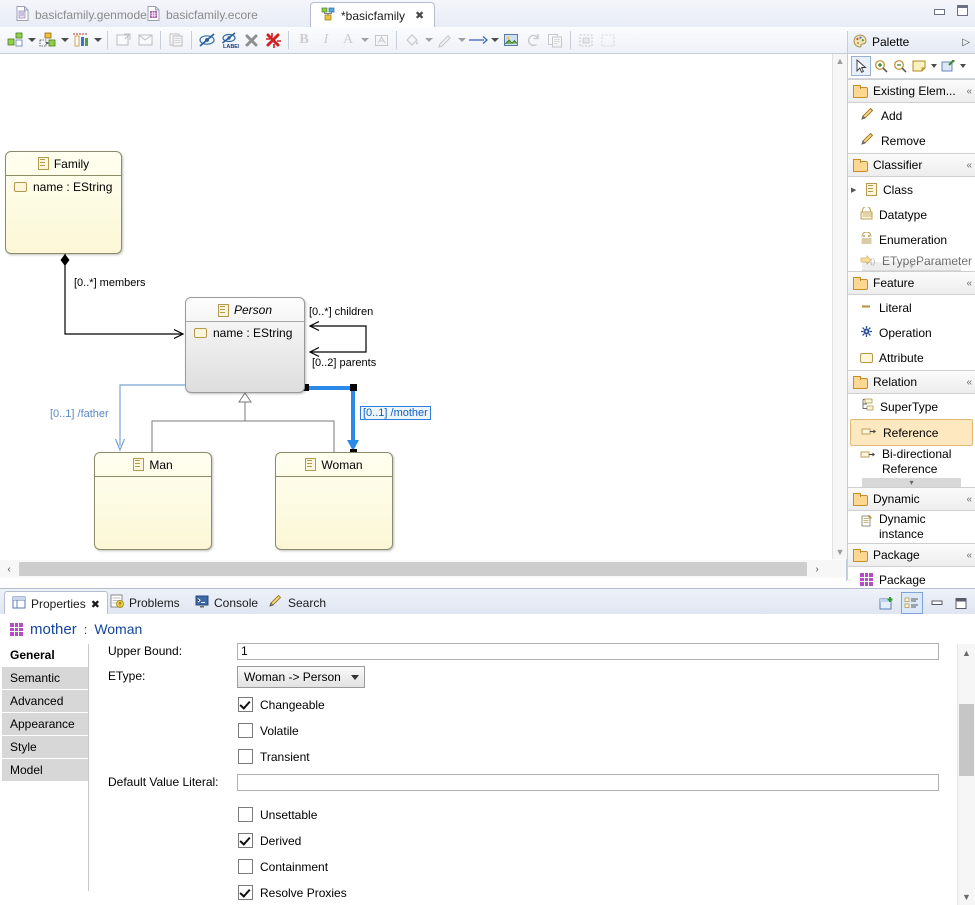 Image resolution: width=975 pixels, height=905 pixels. Describe the element at coordinates (586, 40) in the screenshot. I see `select-all-icon` at that location.